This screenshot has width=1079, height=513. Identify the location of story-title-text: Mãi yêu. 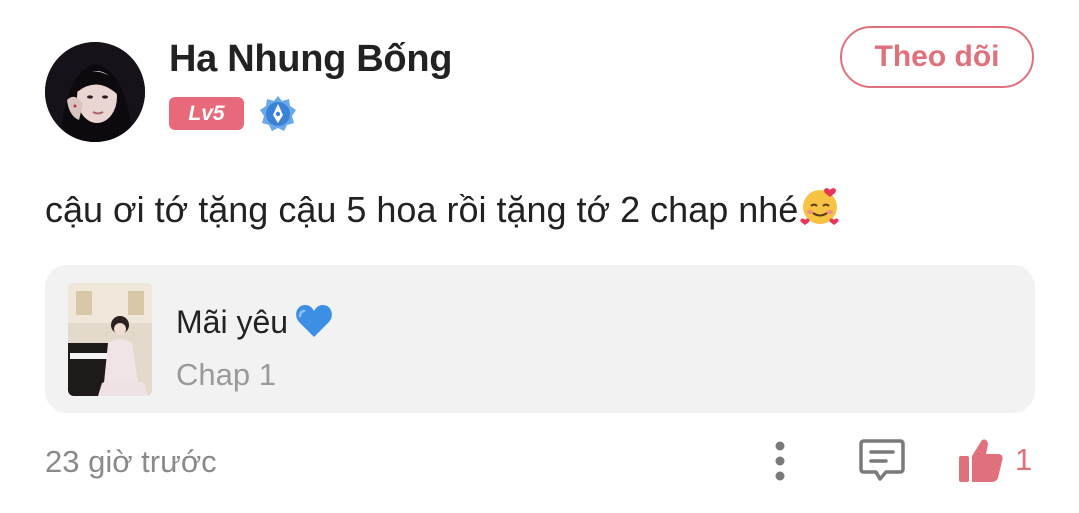
(232, 322).